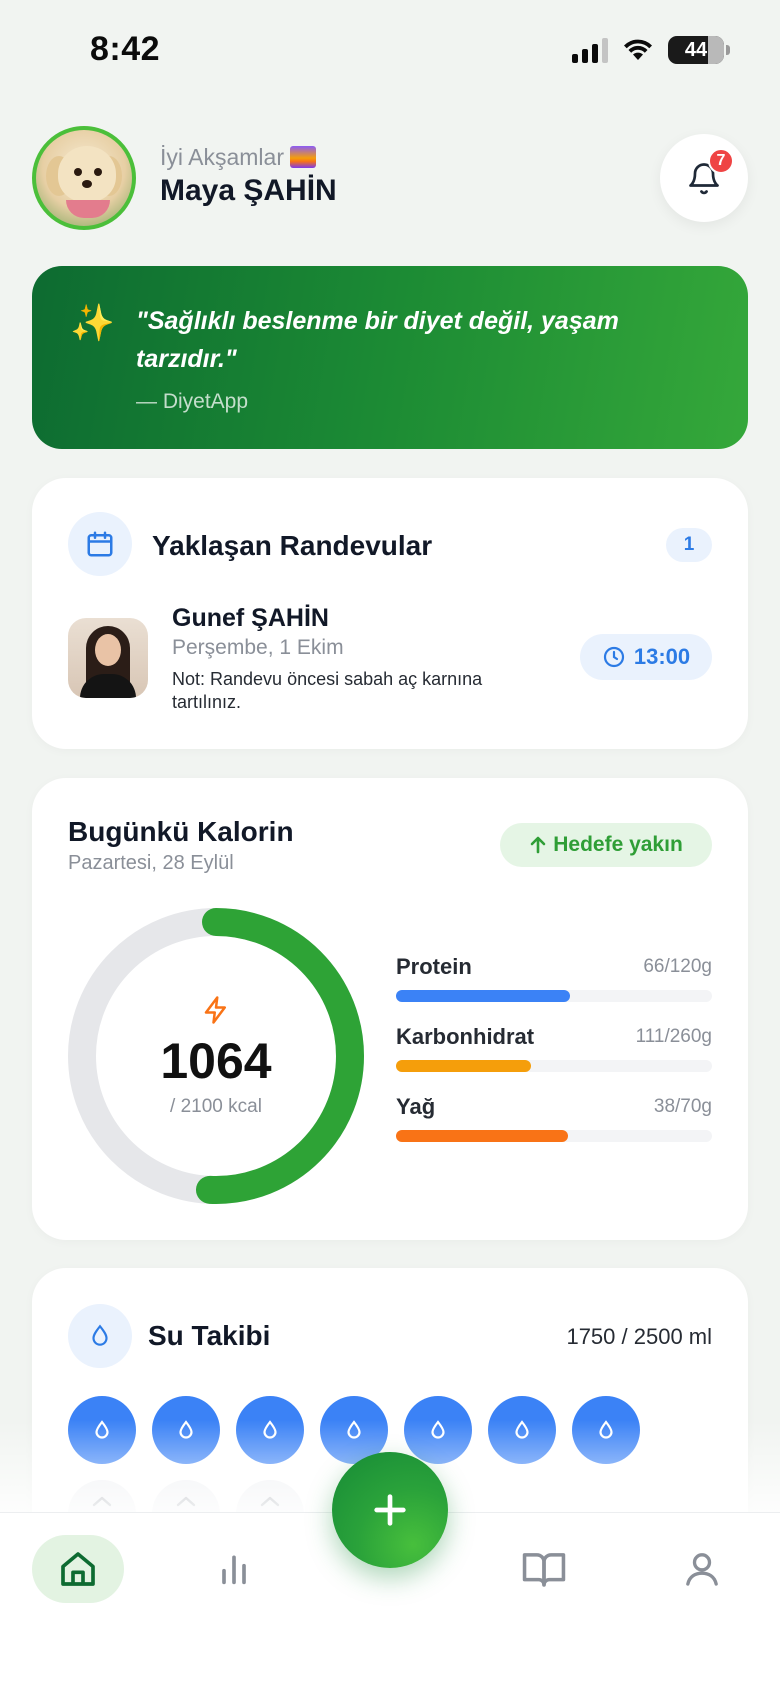 The height and width of the screenshot is (1688, 780). I want to click on chart-icon, so click(234, 1570).